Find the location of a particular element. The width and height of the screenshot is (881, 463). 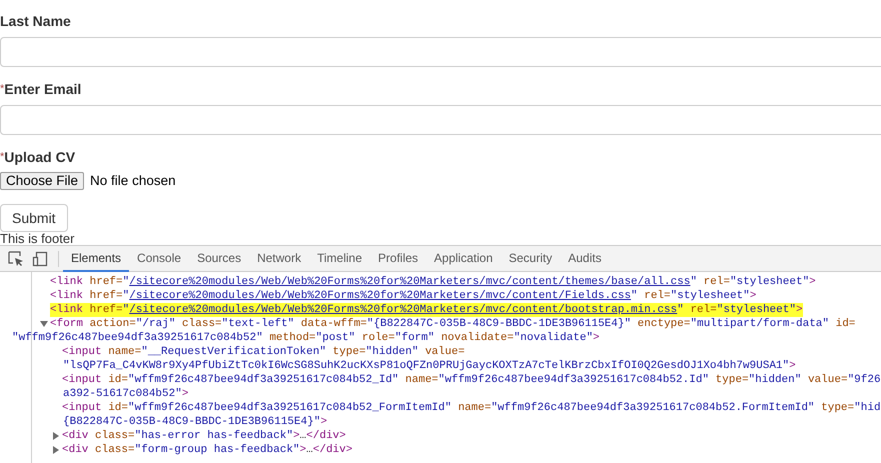

code-line: <input id="wffm9f26c487bee94df3a39251617c084b52_FormItemId" name="wffm9f26c487bee94df3a39251617c084b52.FormItemId" type="hid is located at coordinates (471, 408).